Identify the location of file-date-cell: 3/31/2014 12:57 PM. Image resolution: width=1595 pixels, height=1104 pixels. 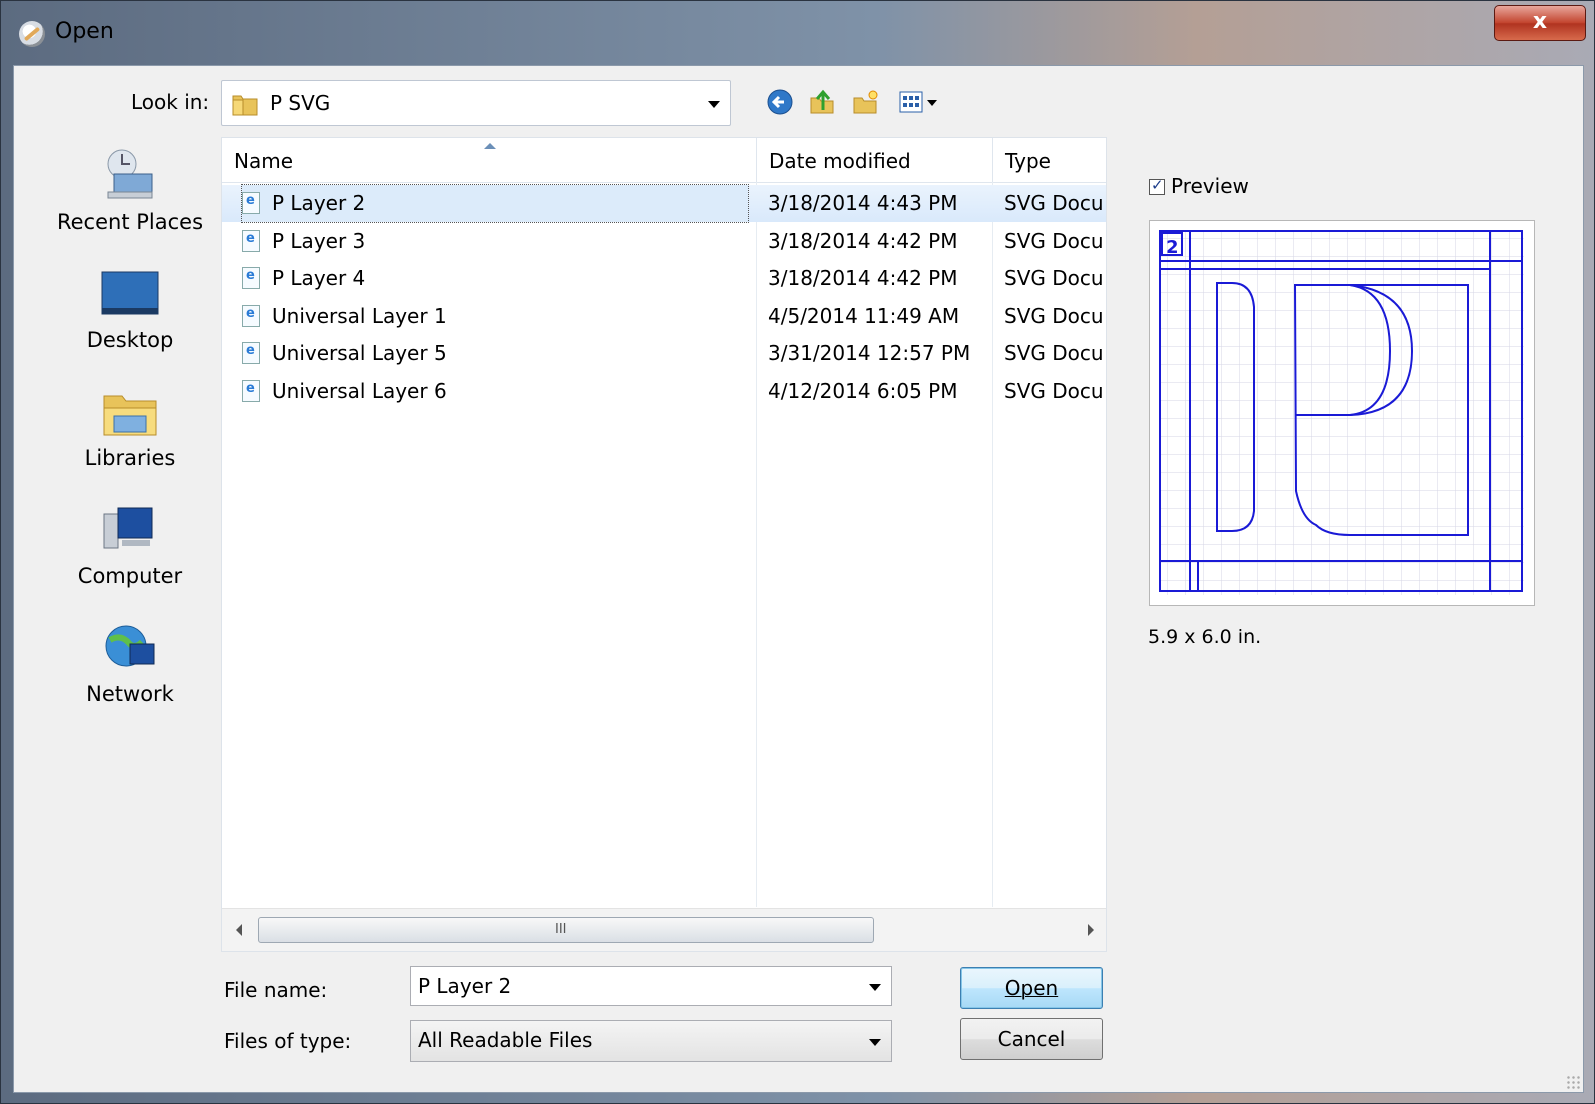
(869, 353).